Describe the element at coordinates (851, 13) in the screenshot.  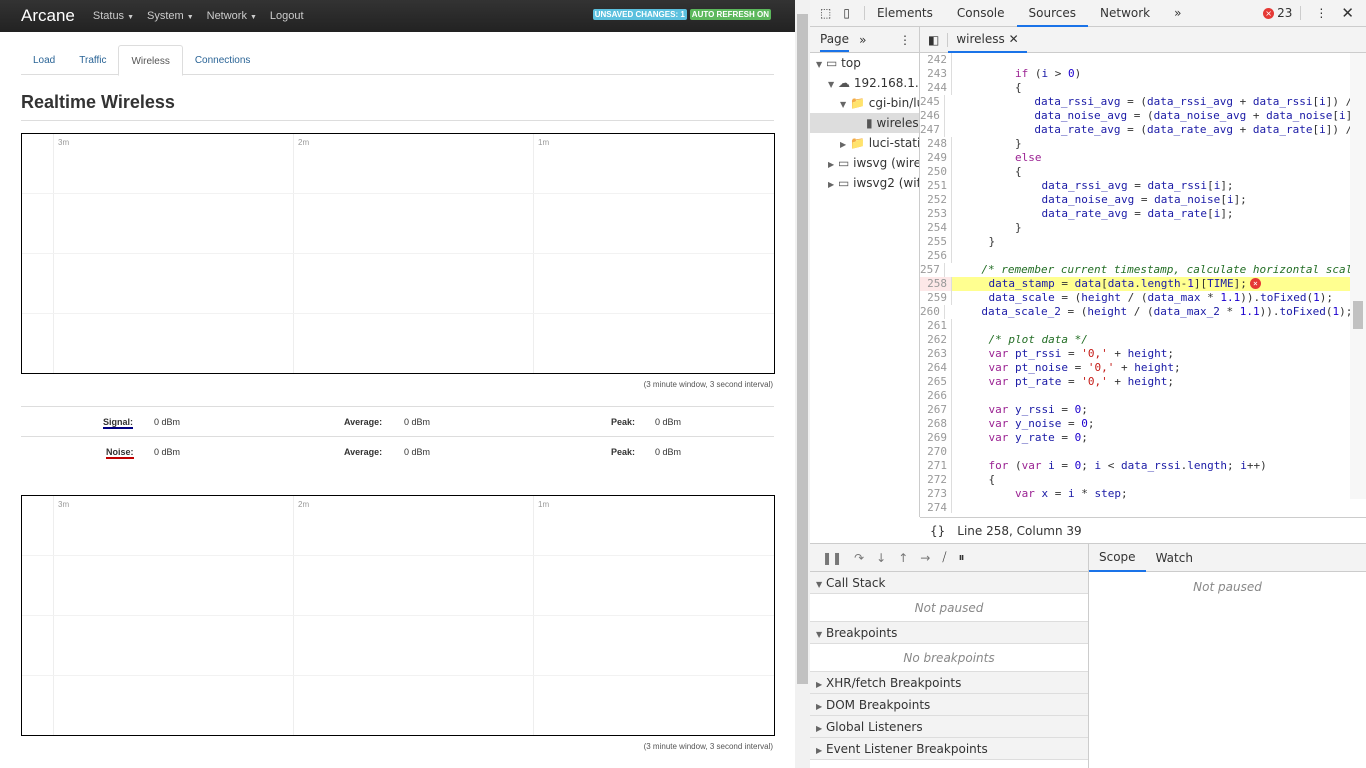
I see `device-toggle-icon: ▯` at that location.